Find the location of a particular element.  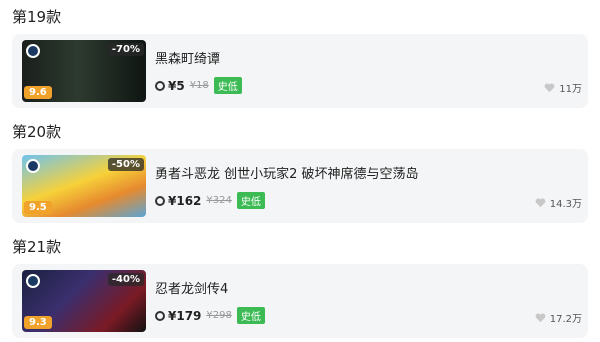

like-button: 14.3万 is located at coordinates (558, 202).